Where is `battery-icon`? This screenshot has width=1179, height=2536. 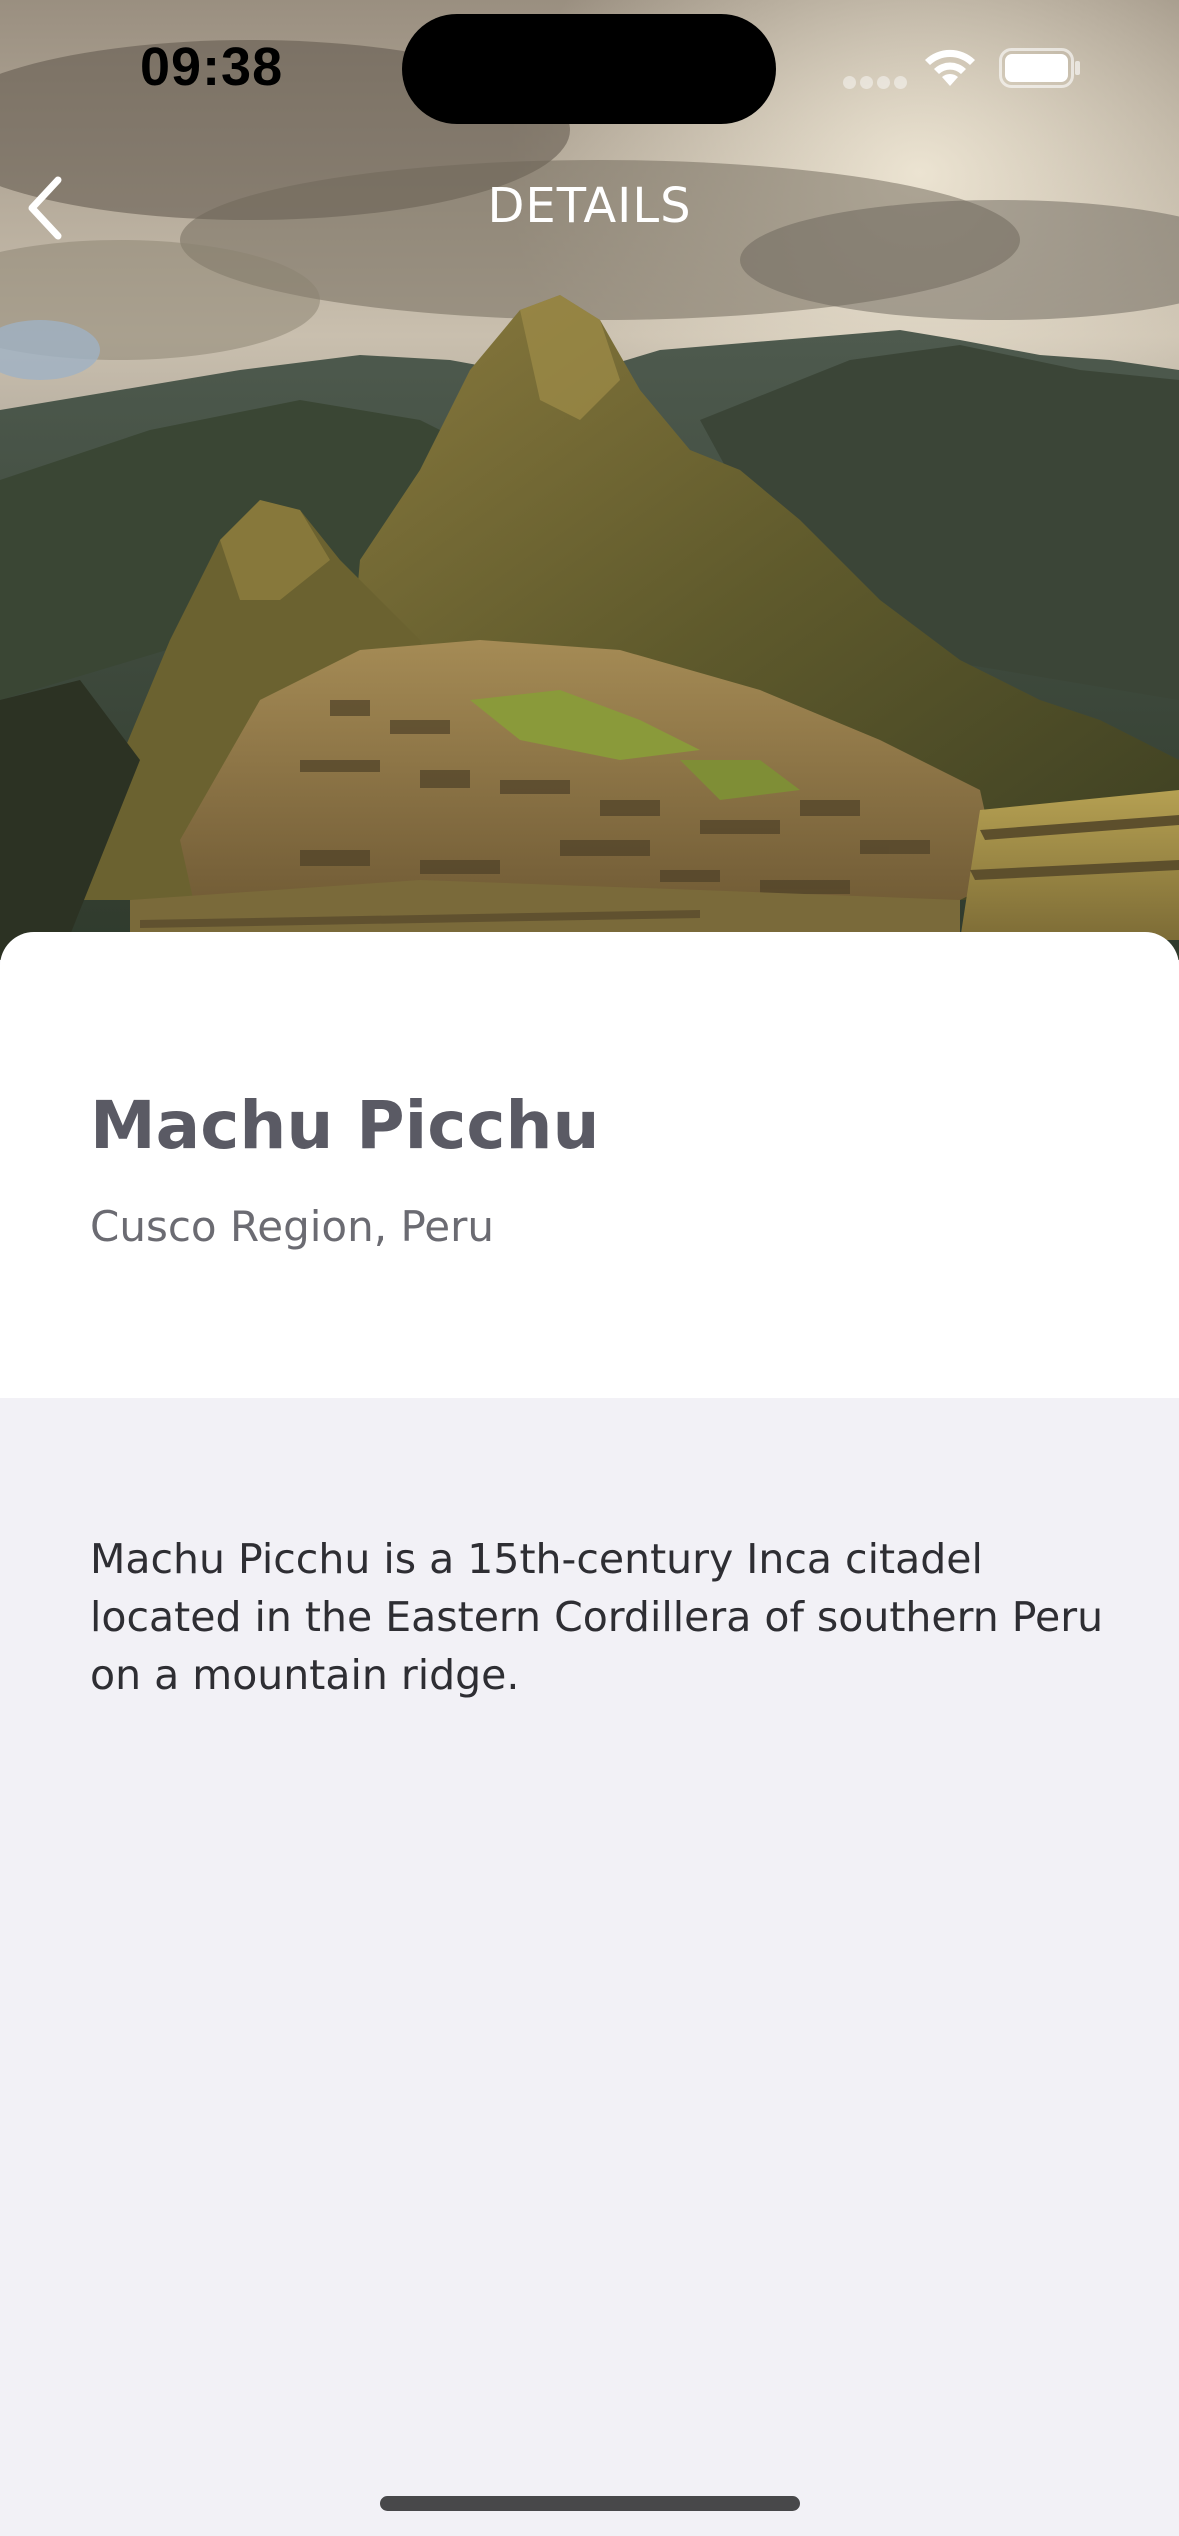 battery-icon is located at coordinates (1039, 68).